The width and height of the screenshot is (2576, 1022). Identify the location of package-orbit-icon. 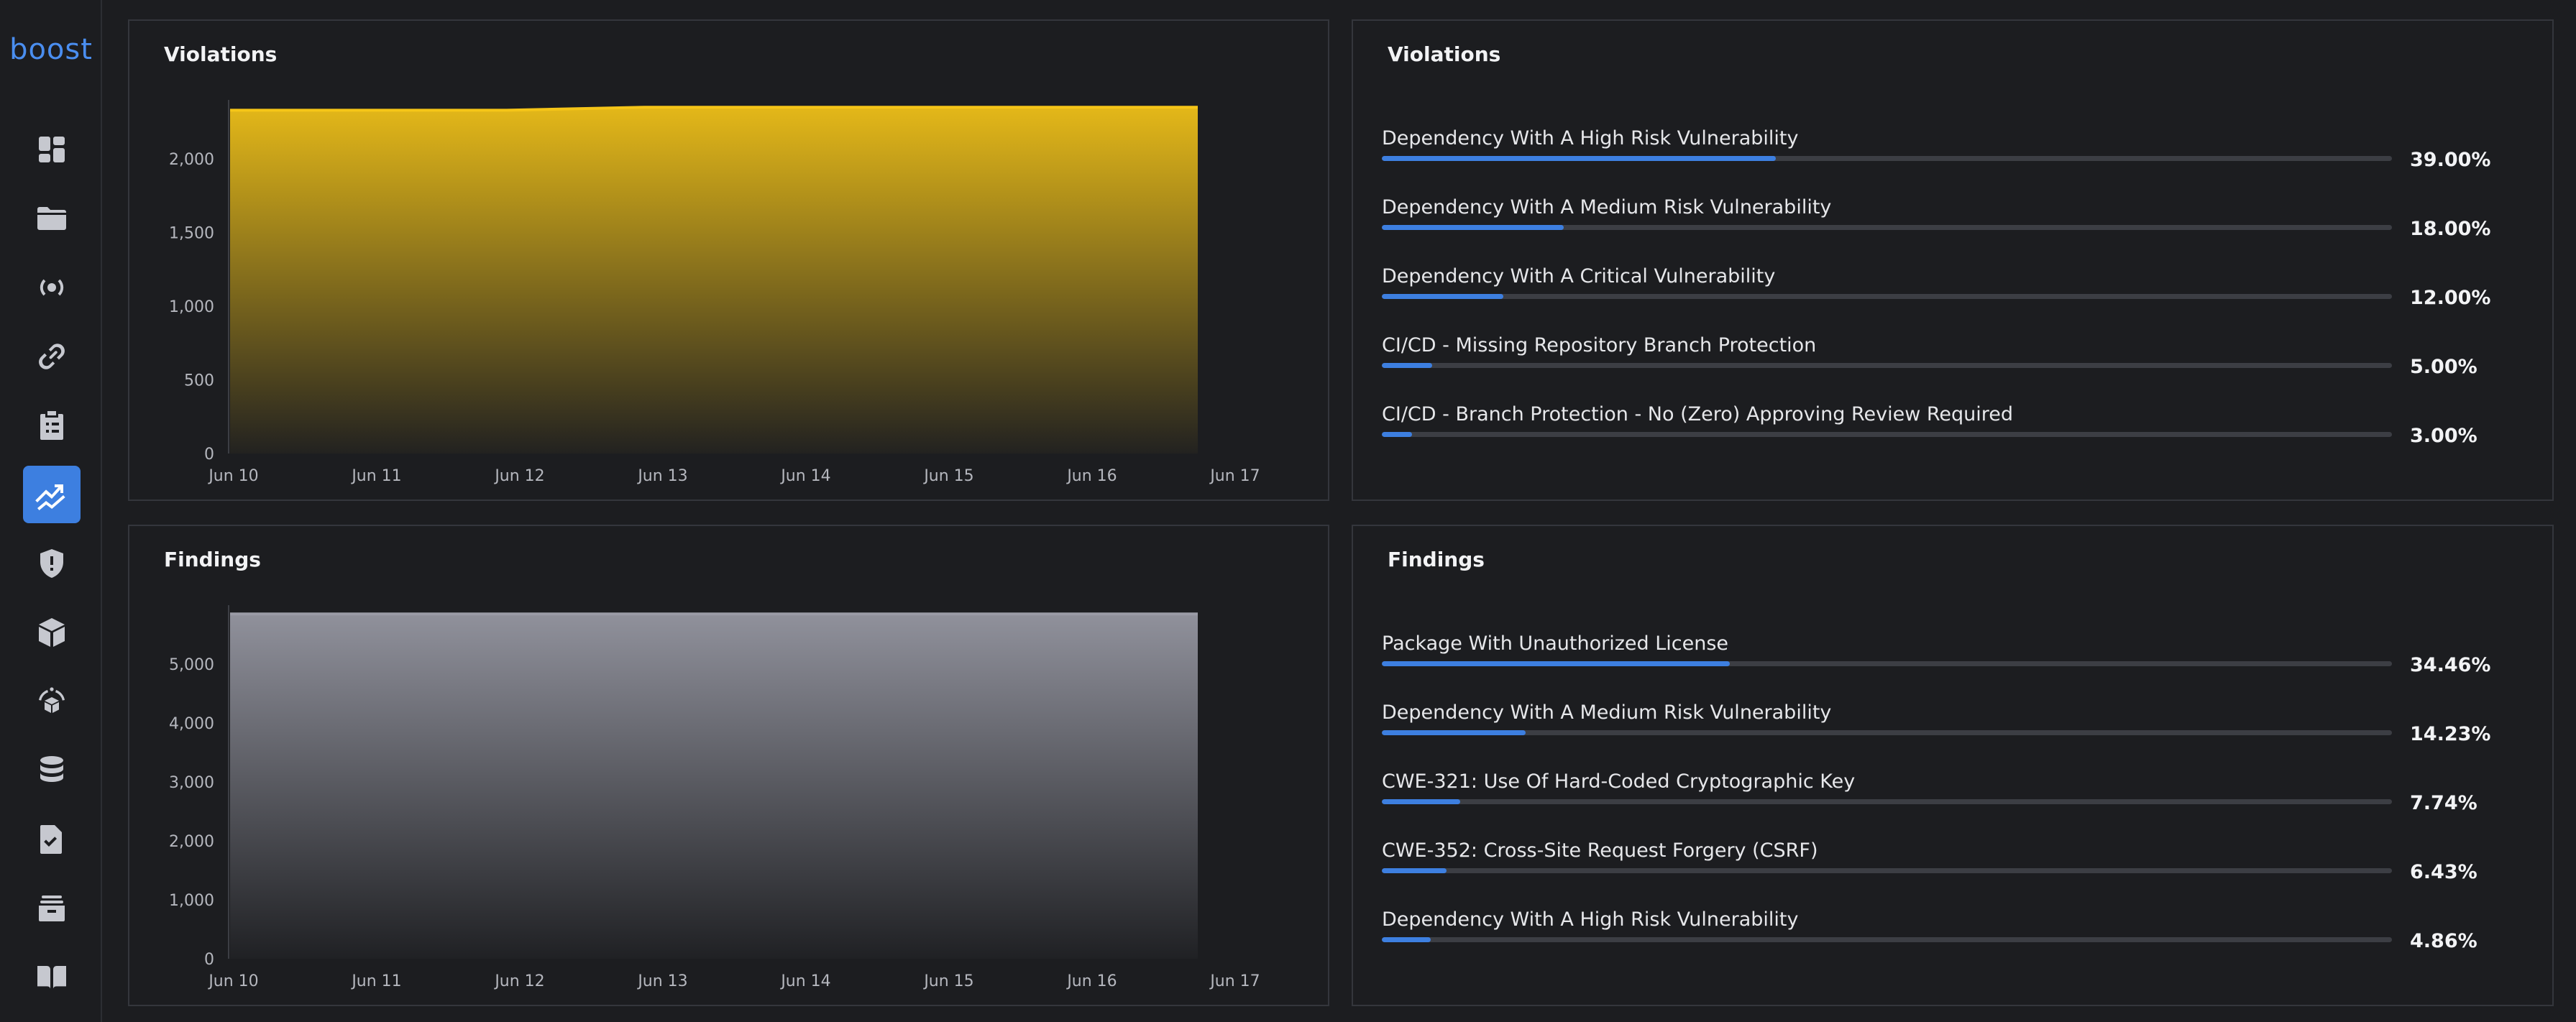
(52, 700).